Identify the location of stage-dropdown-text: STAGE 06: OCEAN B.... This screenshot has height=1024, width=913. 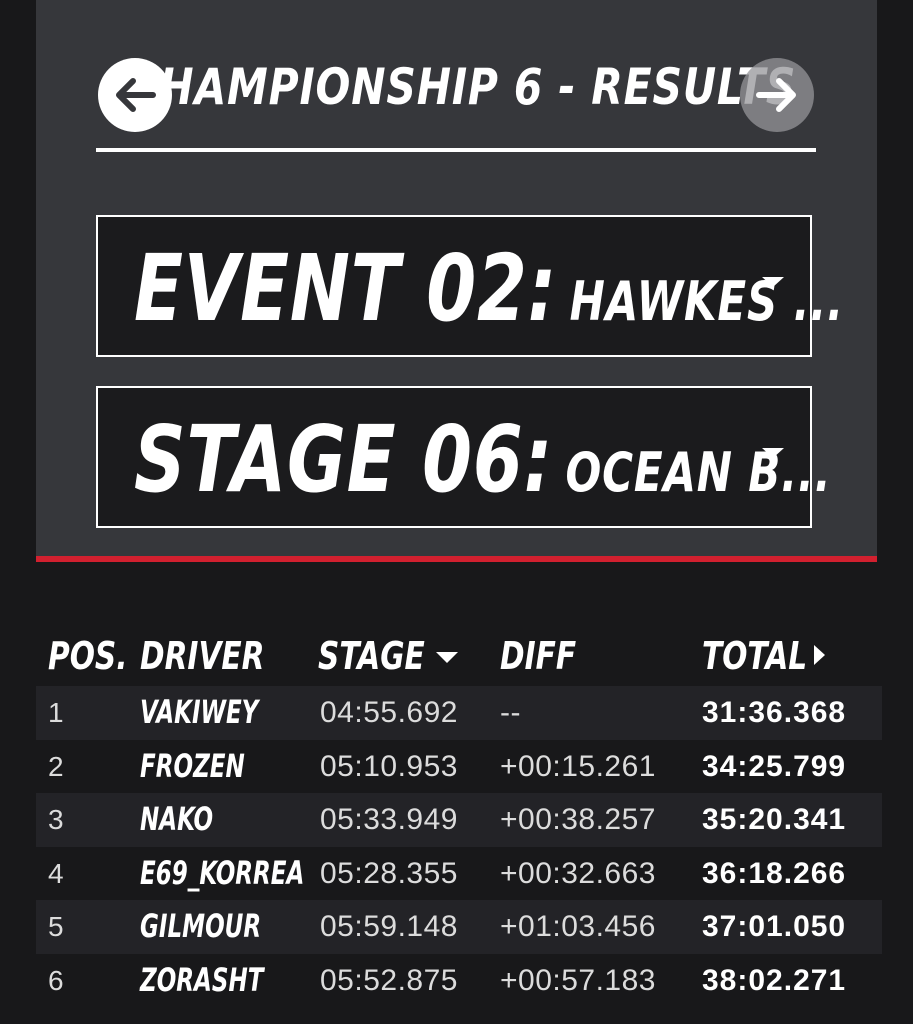
(482, 459).